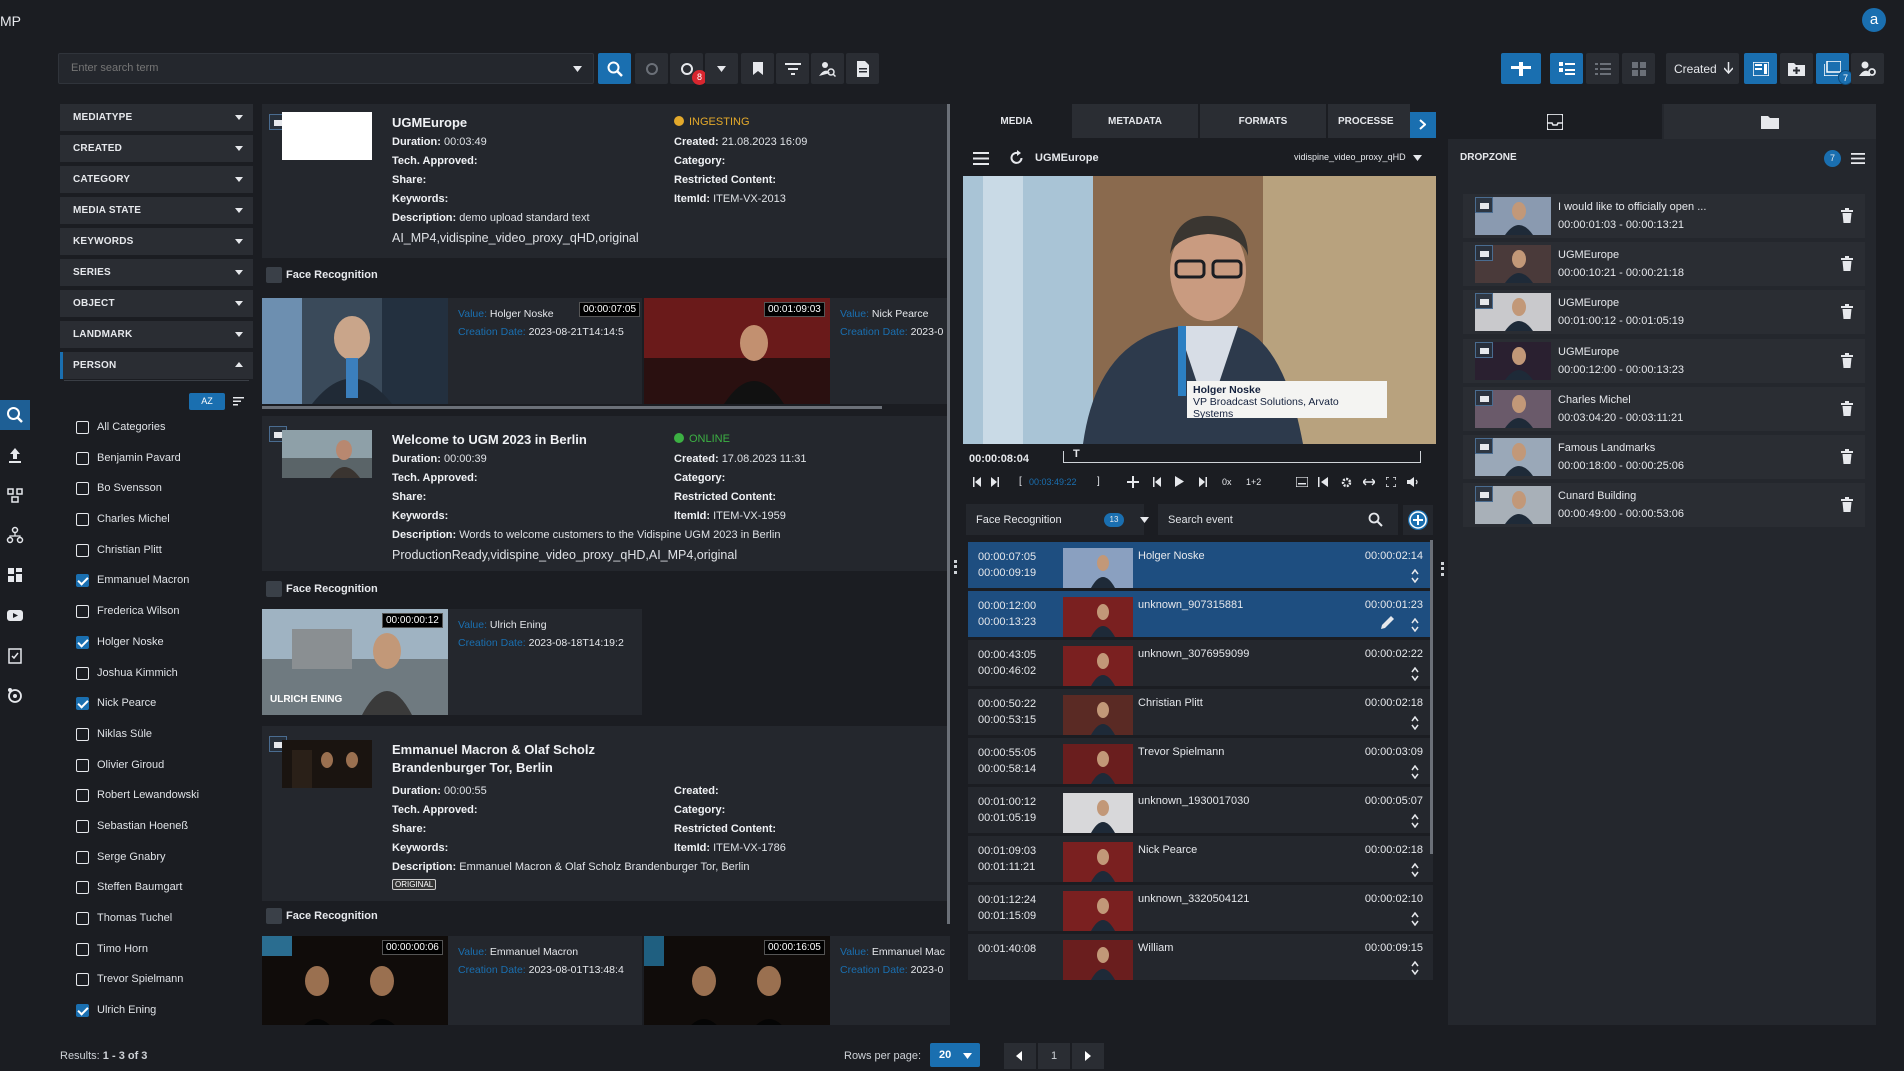 The image size is (1904, 1071). What do you see at coordinates (1057, 519) in the screenshot?
I see `event-filter-select: Face Recognition 13` at bounding box center [1057, 519].